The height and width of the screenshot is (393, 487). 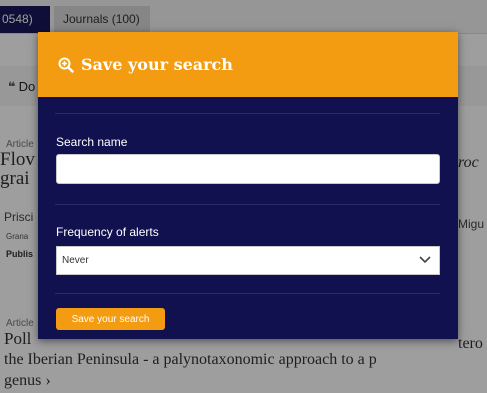 I want to click on save-search-button: Save your search, so click(x=110, y=319).